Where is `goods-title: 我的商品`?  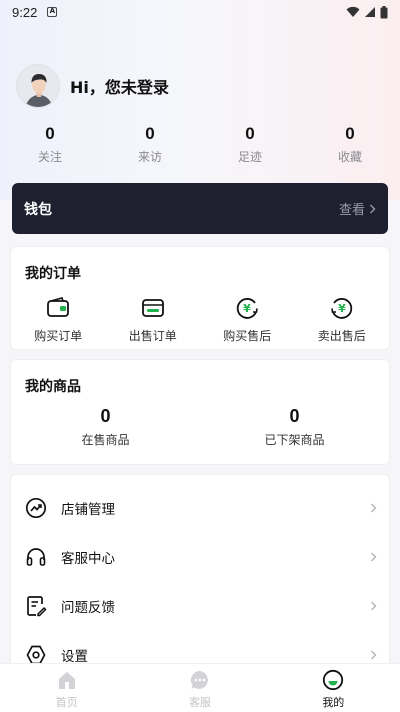
goods-title: 我的商品 is located at coordinates (53, 387).